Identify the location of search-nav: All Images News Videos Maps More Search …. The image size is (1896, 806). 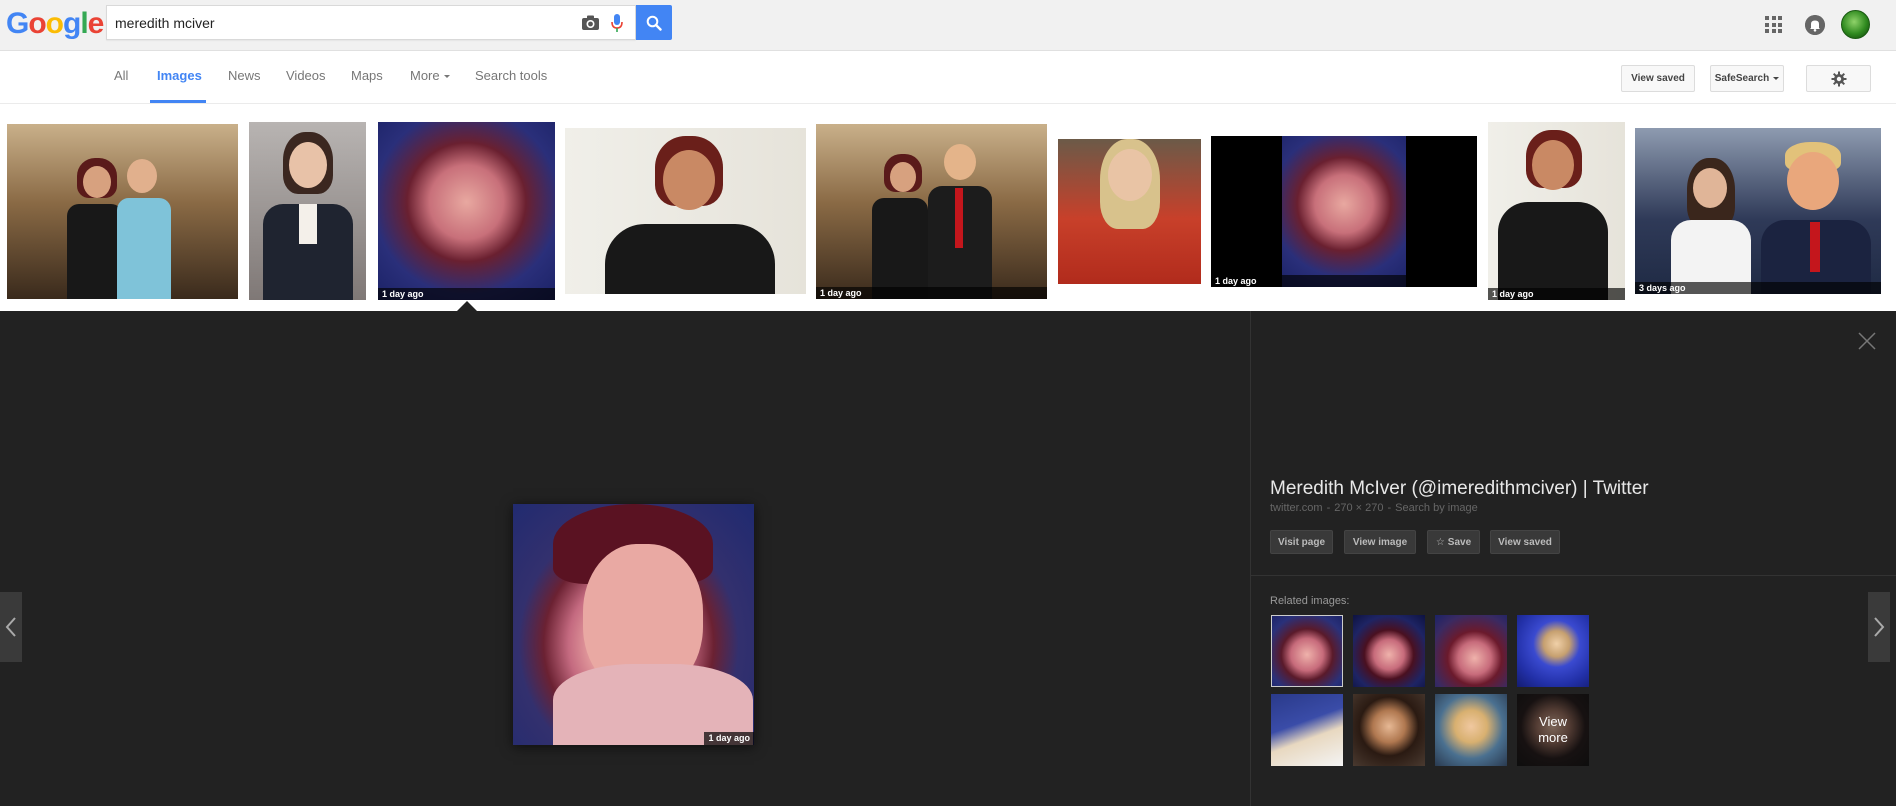
(948, 78).